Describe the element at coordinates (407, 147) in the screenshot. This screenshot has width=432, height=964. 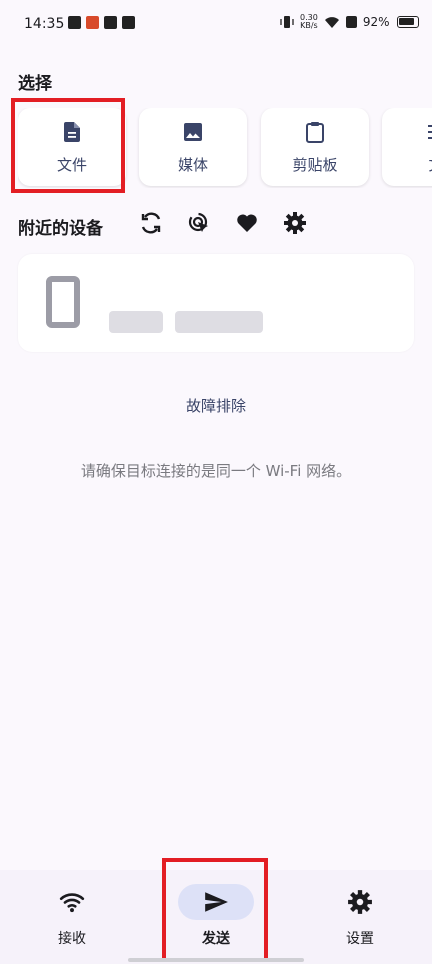
I see `card-text: 文` at that location.